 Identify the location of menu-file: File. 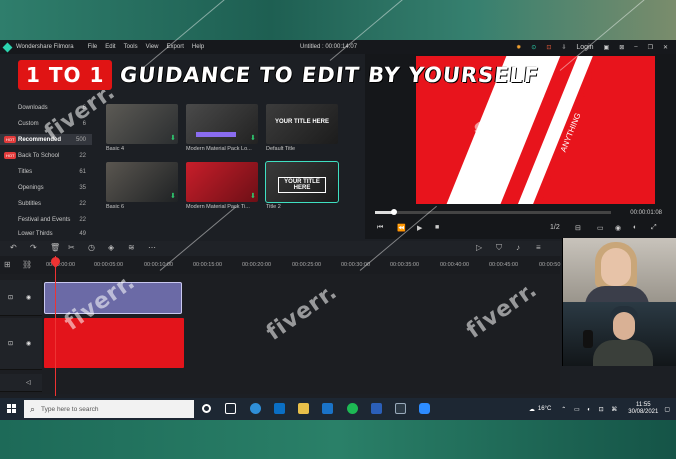
(93, 47).